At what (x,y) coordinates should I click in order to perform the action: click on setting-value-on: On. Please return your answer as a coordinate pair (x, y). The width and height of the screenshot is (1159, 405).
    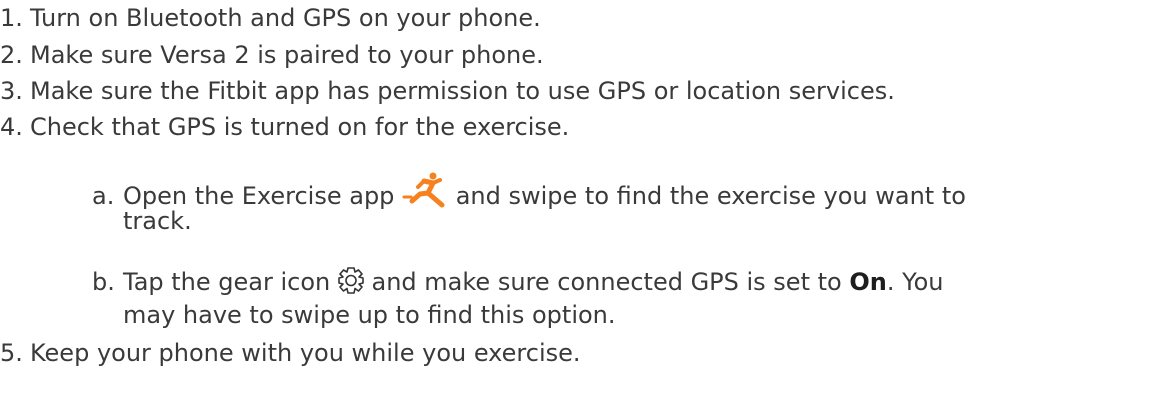
    Looking at the image, I should click on (868, 282).